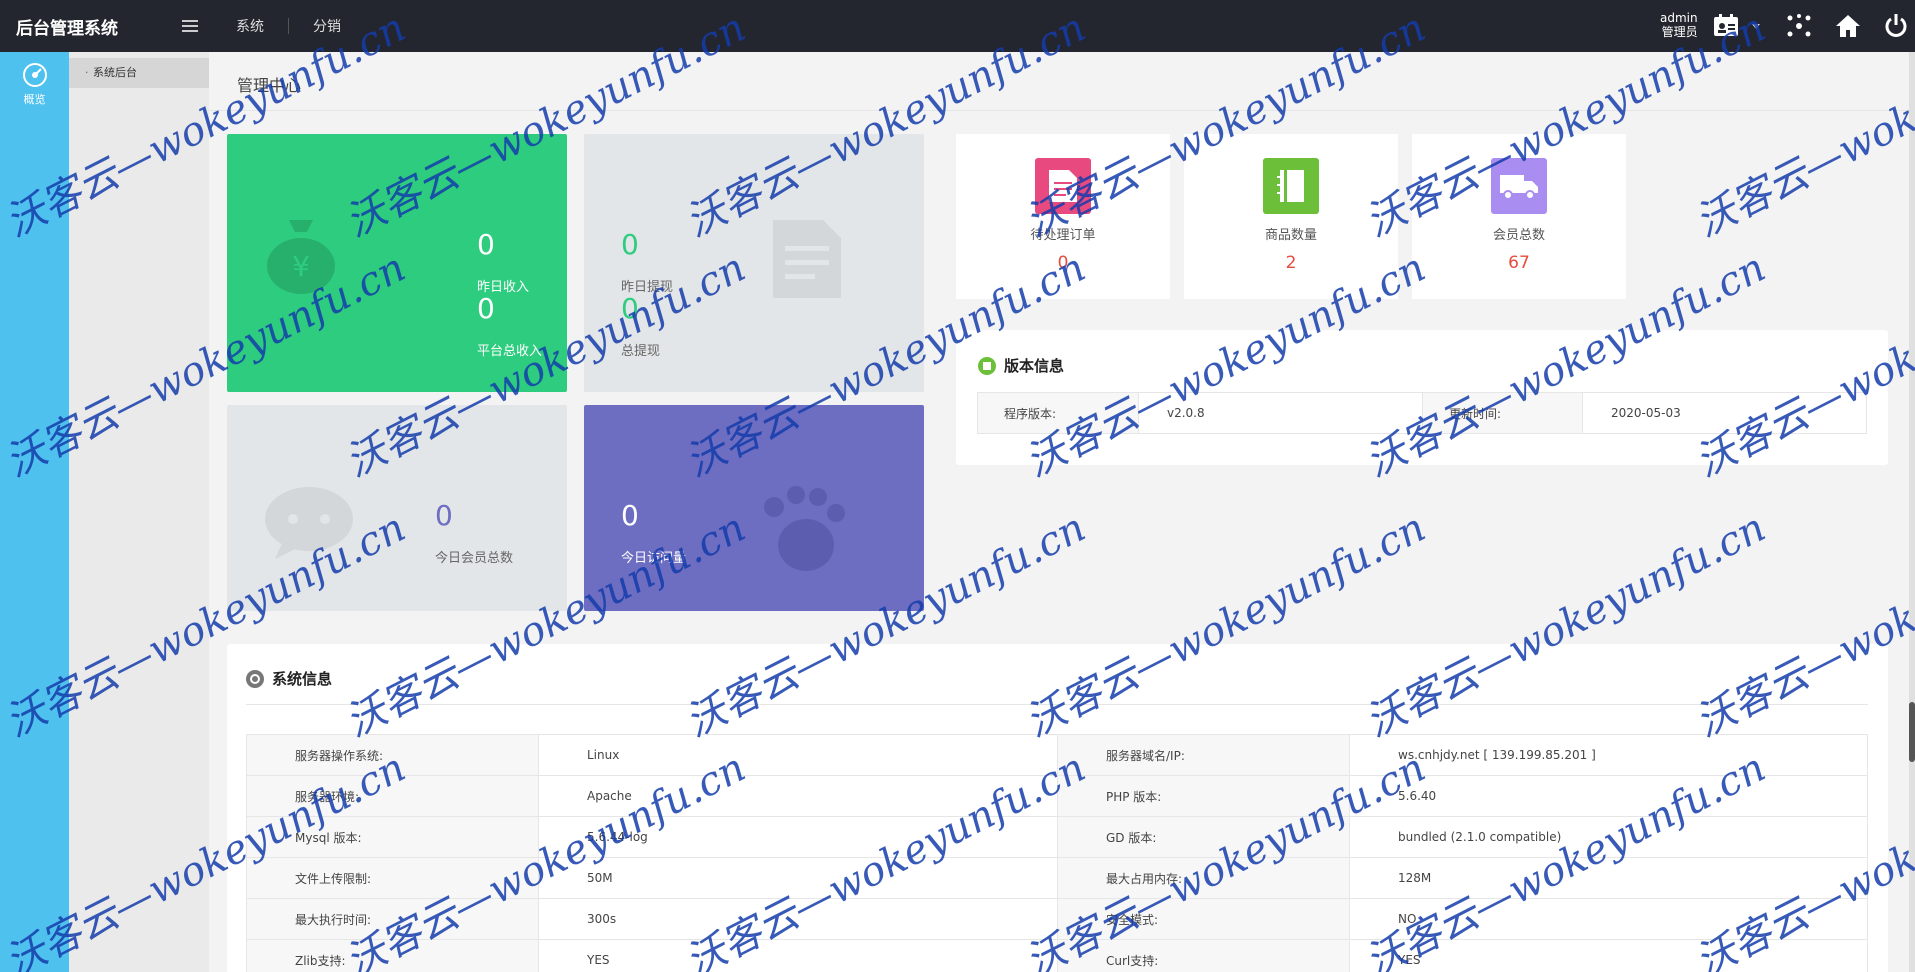 The height and width of the screenshot is (972, 1915). What do you see at coordinates (309, 523) in the screenshot?
I see `chat-bubble-icon` at bounding box center [309, 523].